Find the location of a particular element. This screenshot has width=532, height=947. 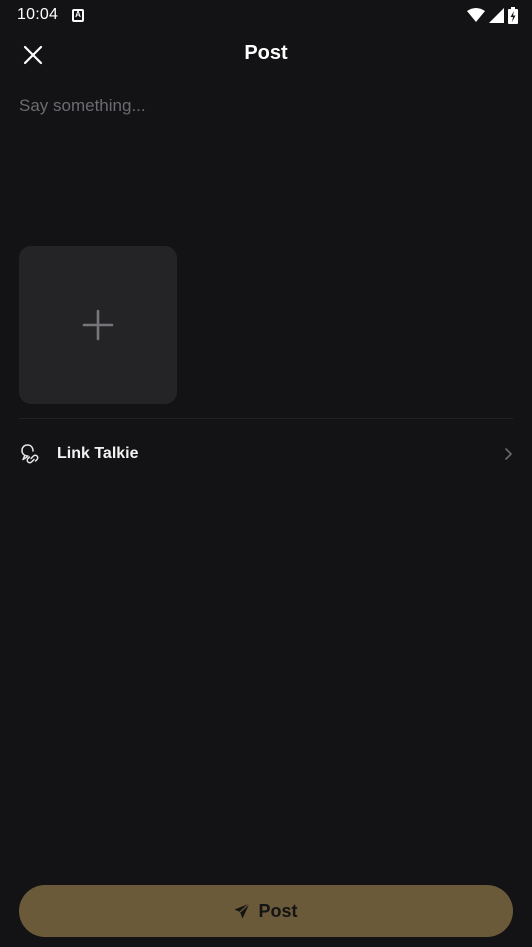

status-time: 10:04 is located at coordinates (38, 14).